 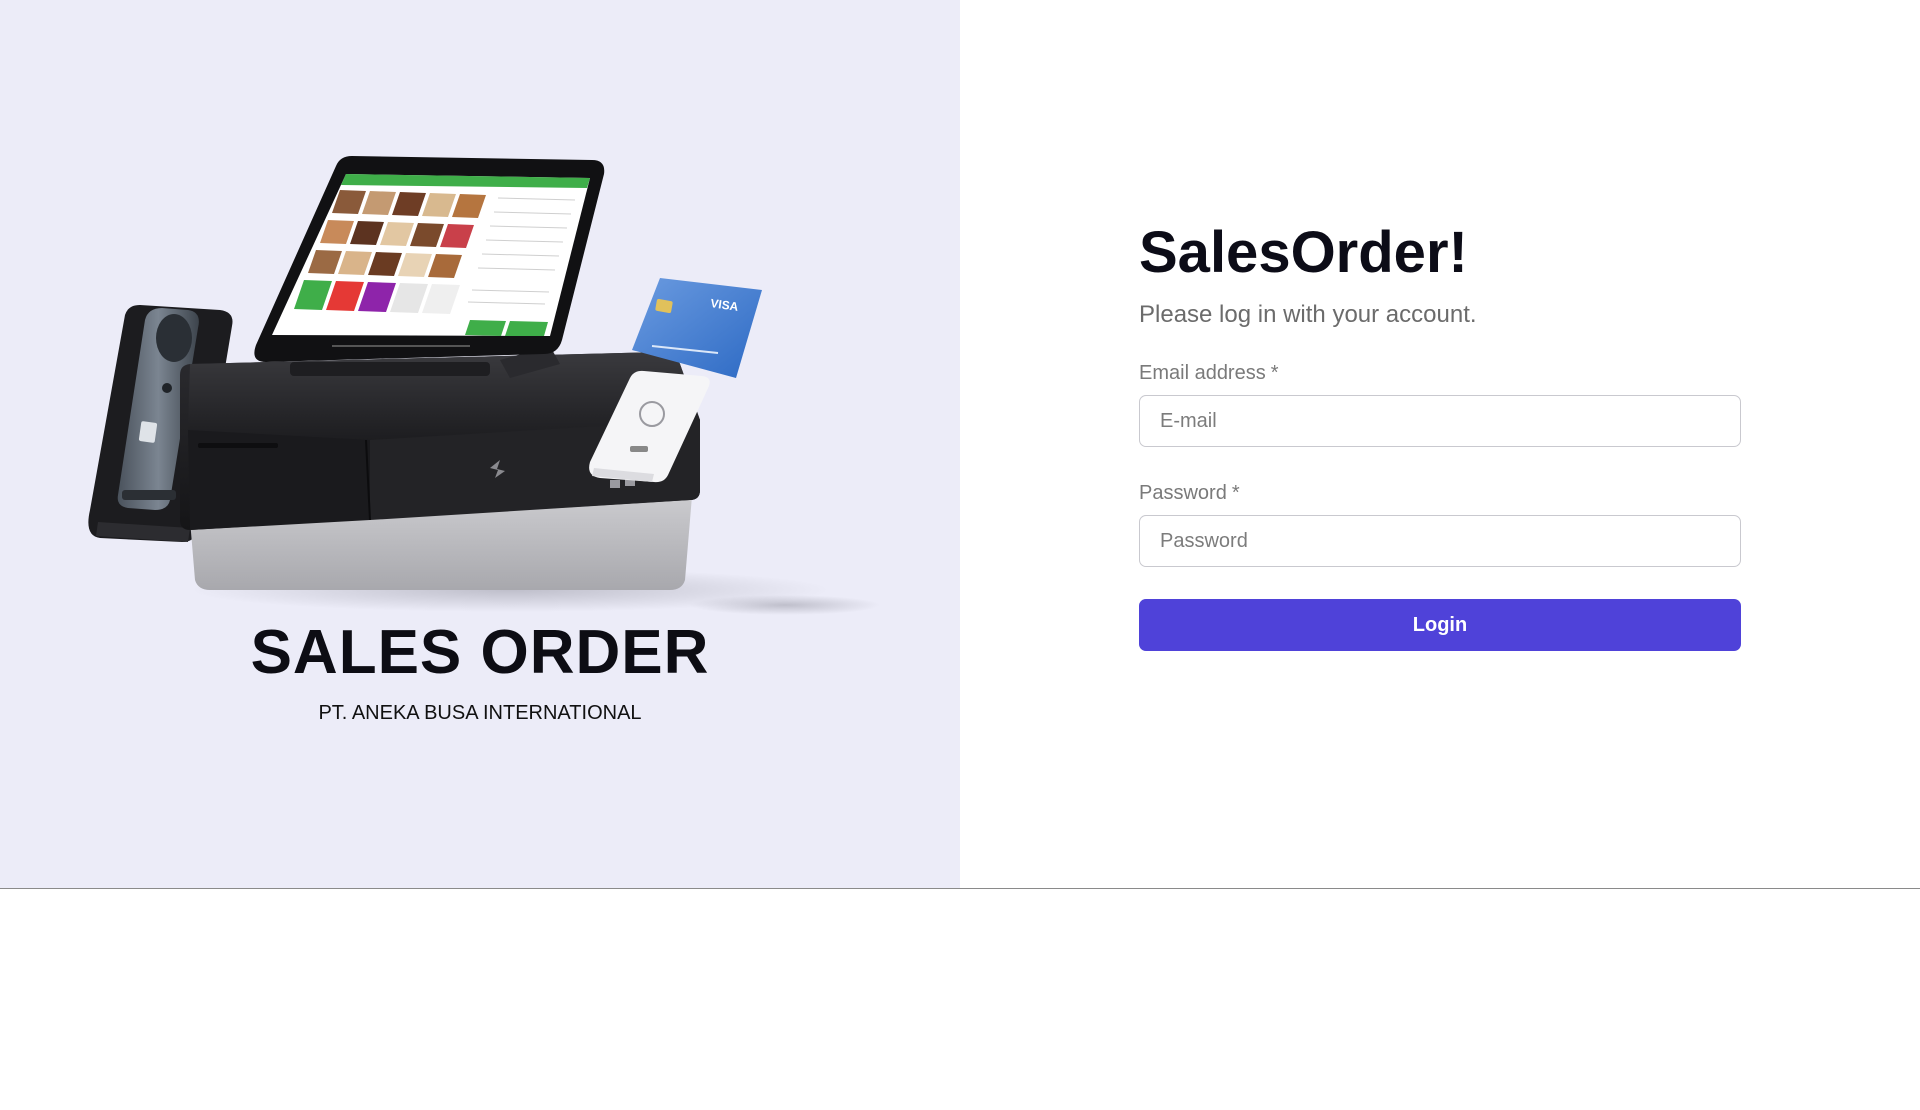 I want to click on email-label-text: Email address, so click(x=1202, y=373).